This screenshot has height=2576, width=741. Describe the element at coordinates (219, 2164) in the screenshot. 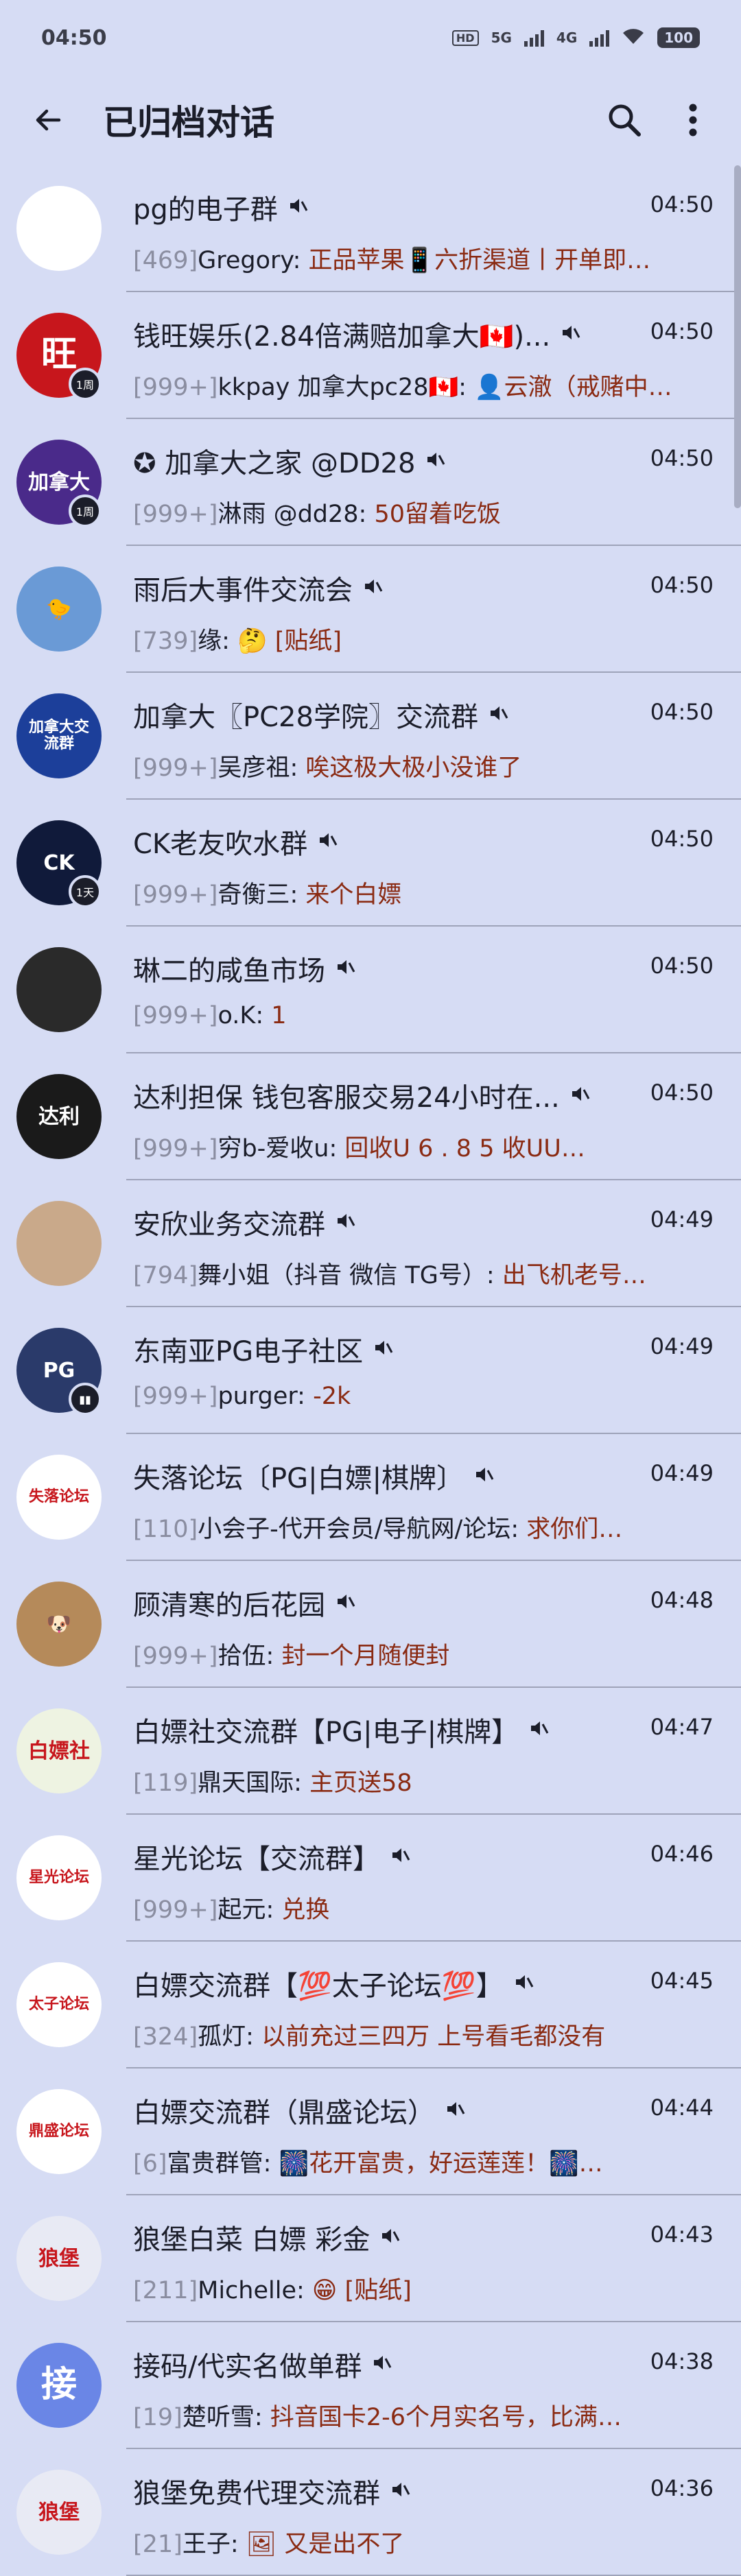

I see `sender: 富贵群管:` at that location.